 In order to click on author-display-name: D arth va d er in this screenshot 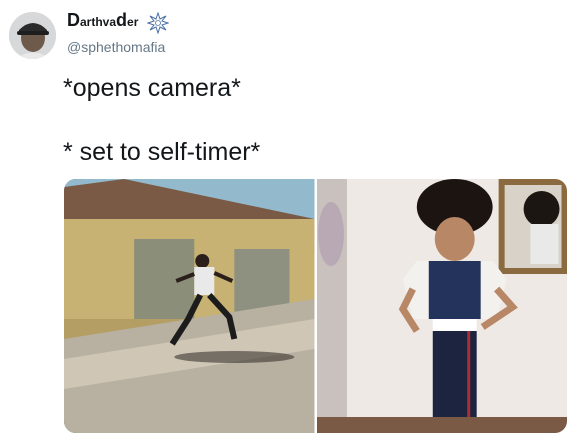, I will do `click(102, 20)`.